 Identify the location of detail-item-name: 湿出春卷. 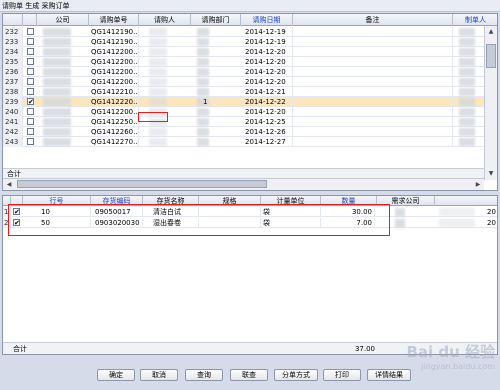
(175, 223).